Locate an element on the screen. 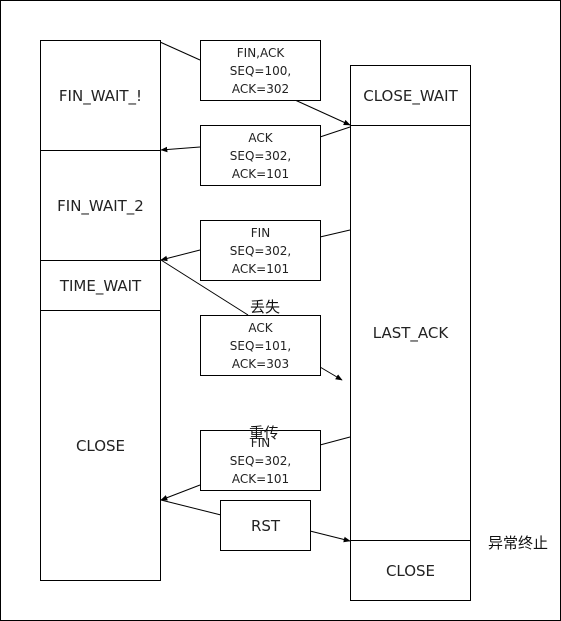 This screenshot has width=561, height=621. rst-arrow-out is located at coordinates (191, 507).